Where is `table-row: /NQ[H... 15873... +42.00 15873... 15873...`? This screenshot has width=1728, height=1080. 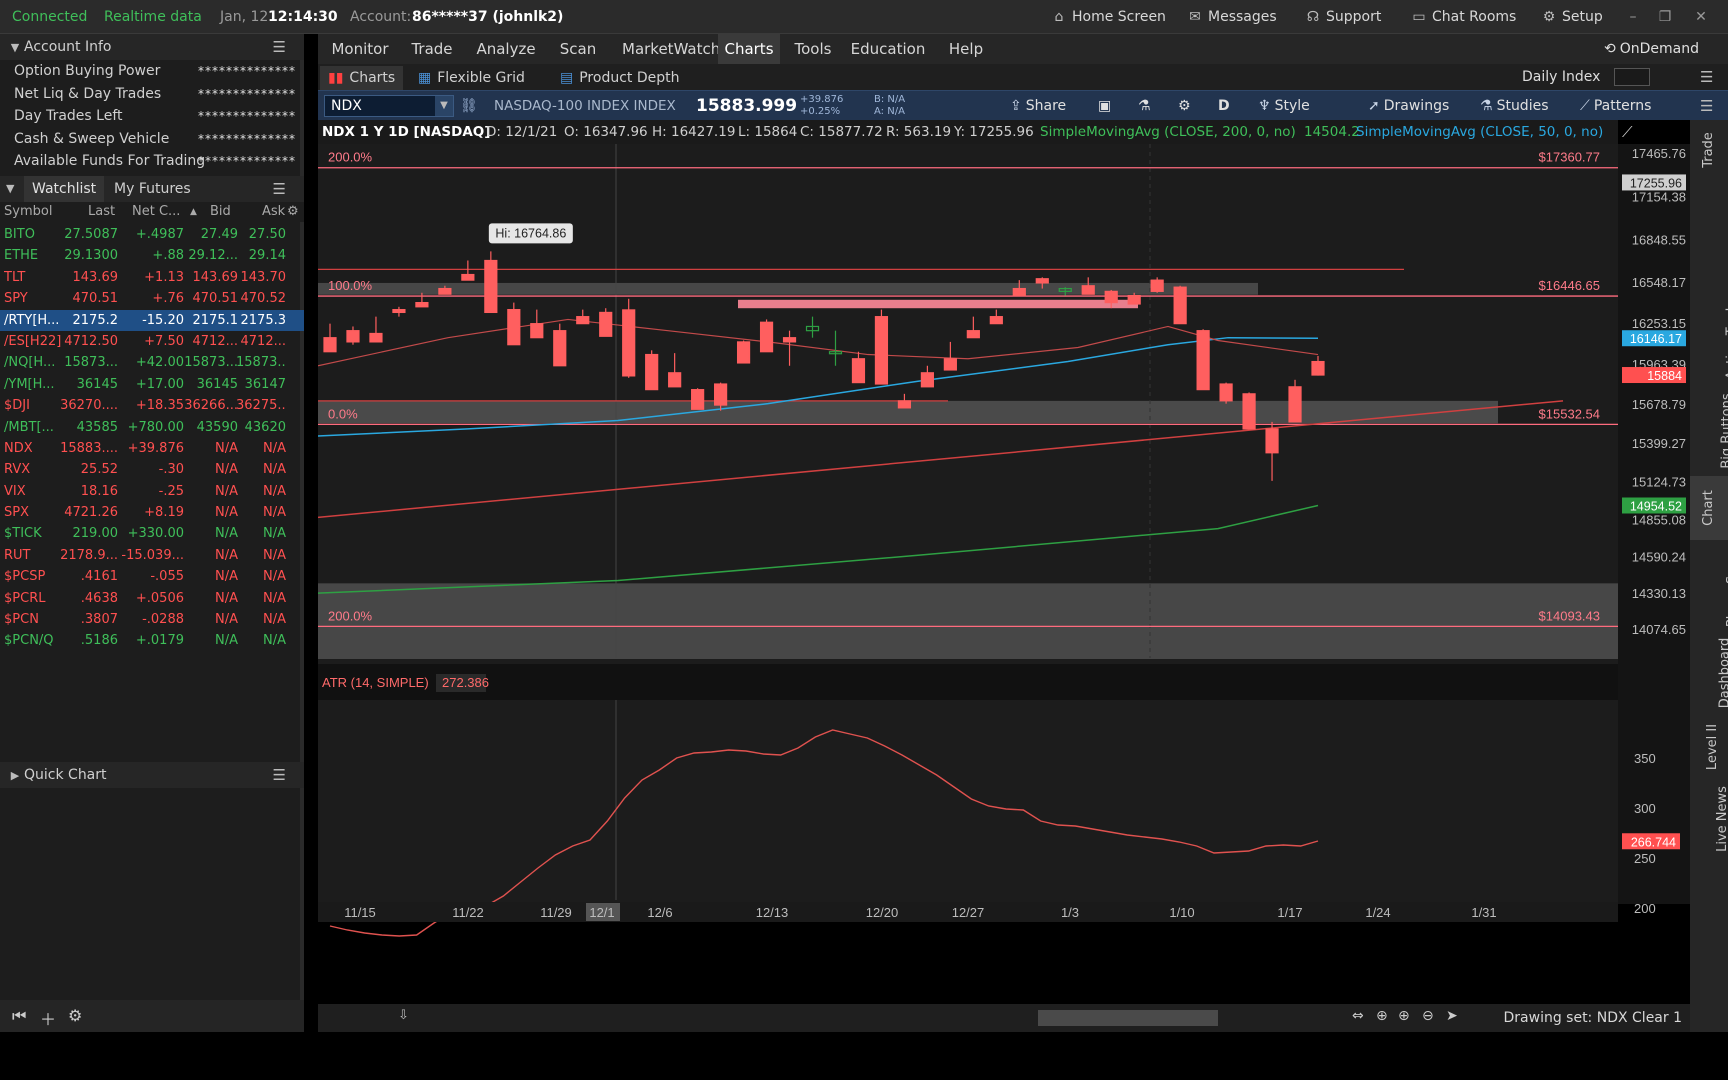
table-row: /NQ[H... 15873... +42.00 15873... 15873... is located at coordinates (152, 362).